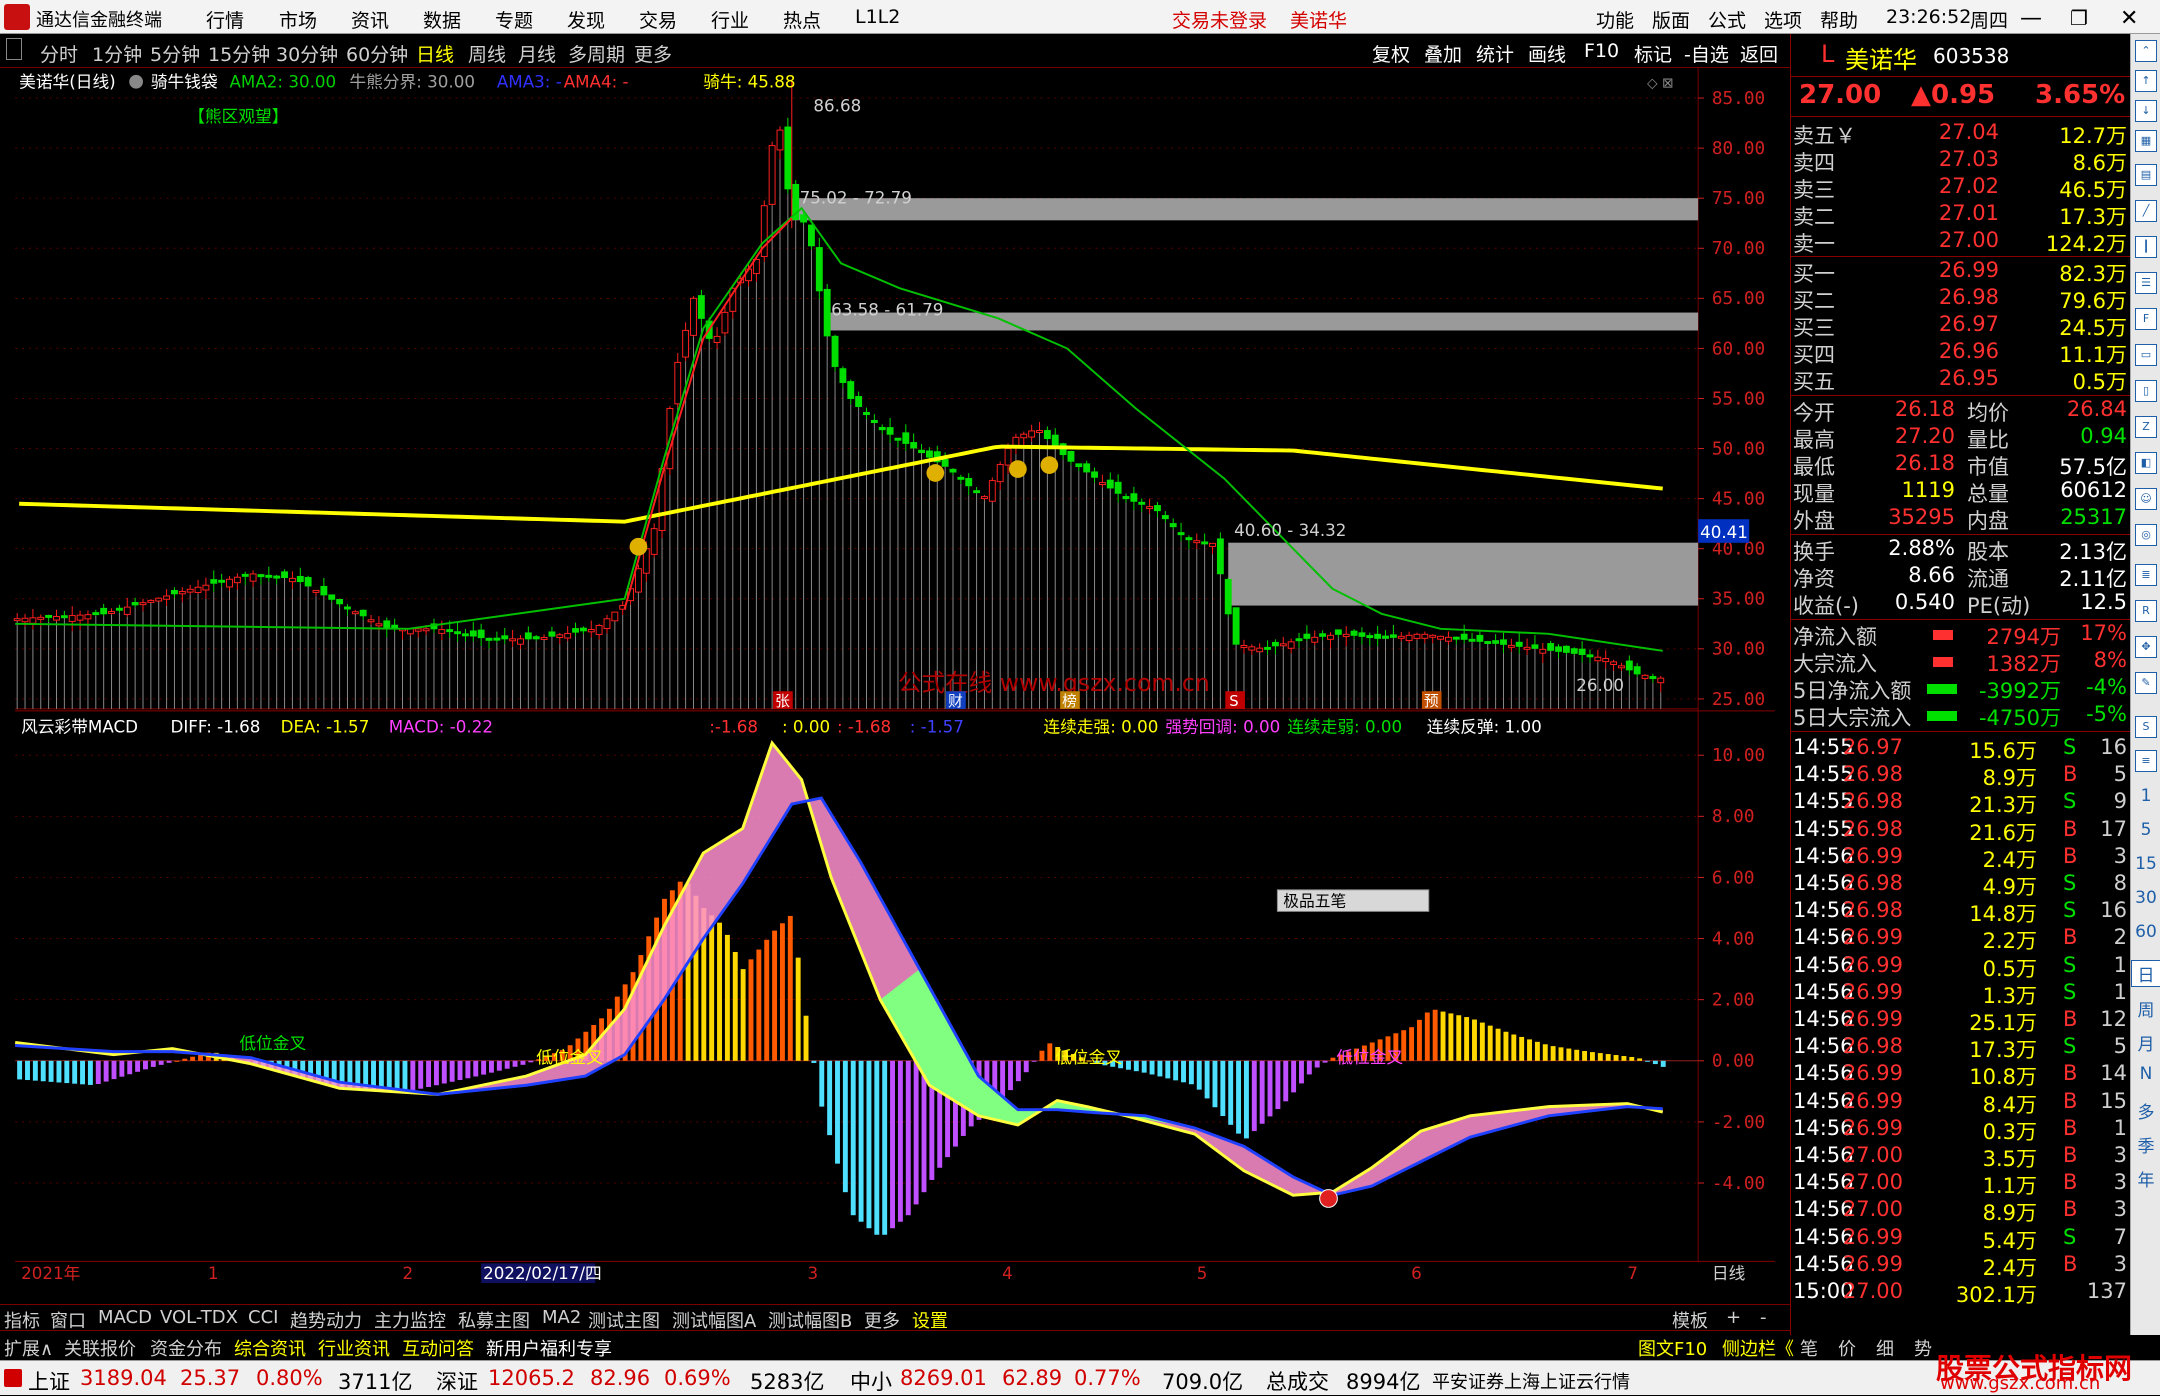 The image size is (2160, 1396). I want to click on table-icon: ▤, so click(2146, 175).